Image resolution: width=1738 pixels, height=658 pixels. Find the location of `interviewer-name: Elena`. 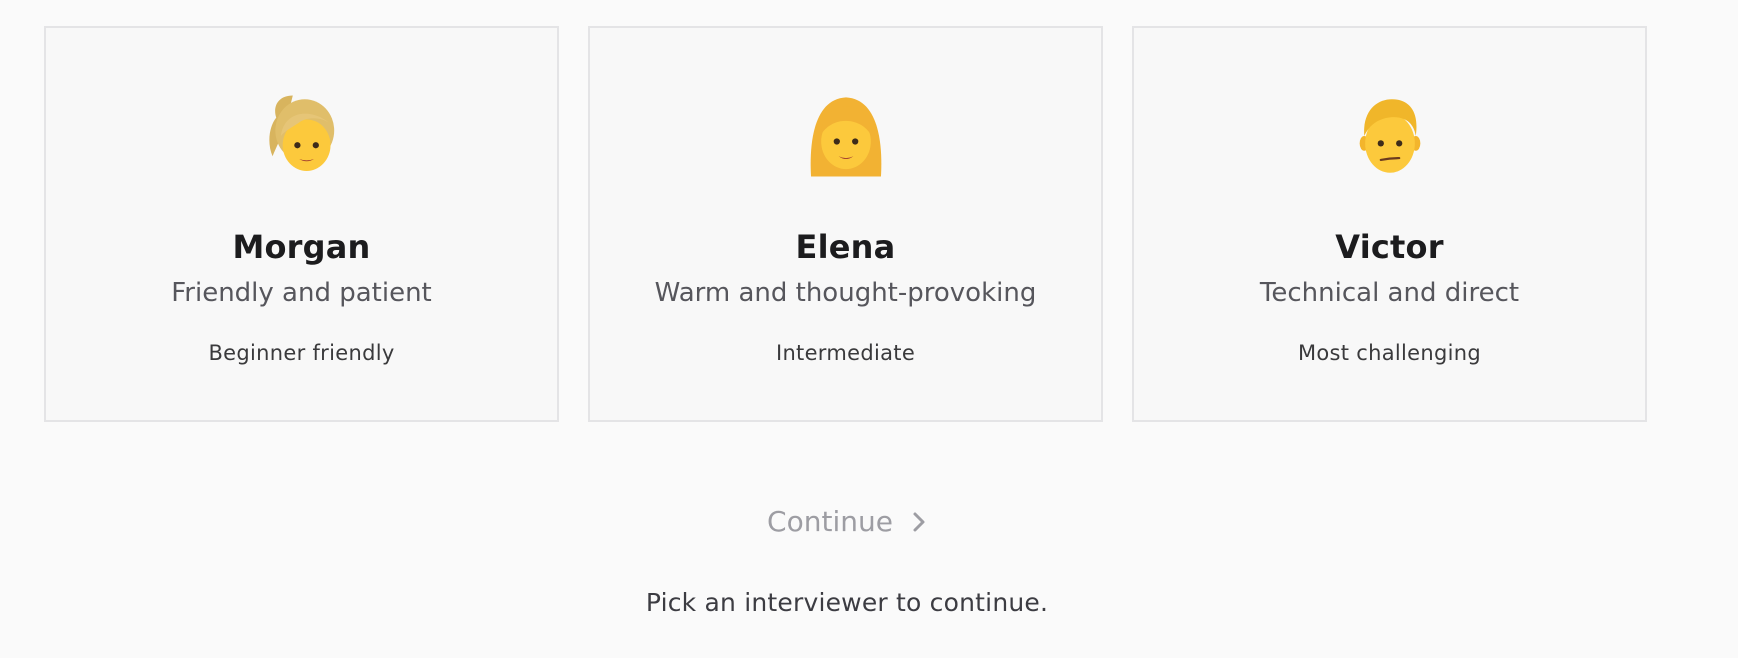

interviewer-name: Elena is located at coordinates (845, 247).